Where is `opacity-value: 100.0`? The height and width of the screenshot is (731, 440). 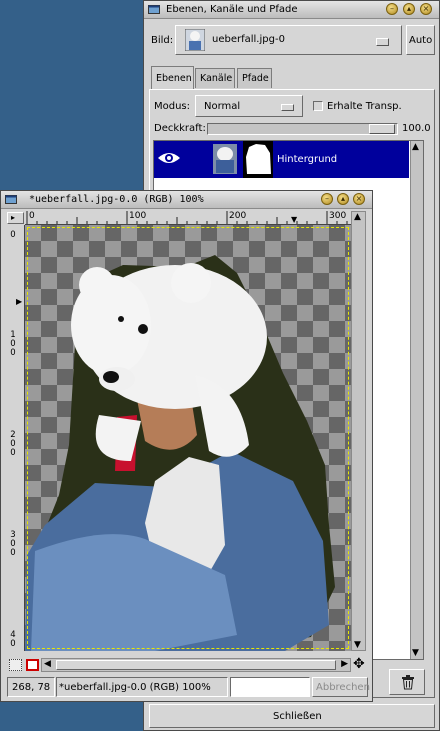
opacity-value: 100.0 is located at coordinates (416, 128).